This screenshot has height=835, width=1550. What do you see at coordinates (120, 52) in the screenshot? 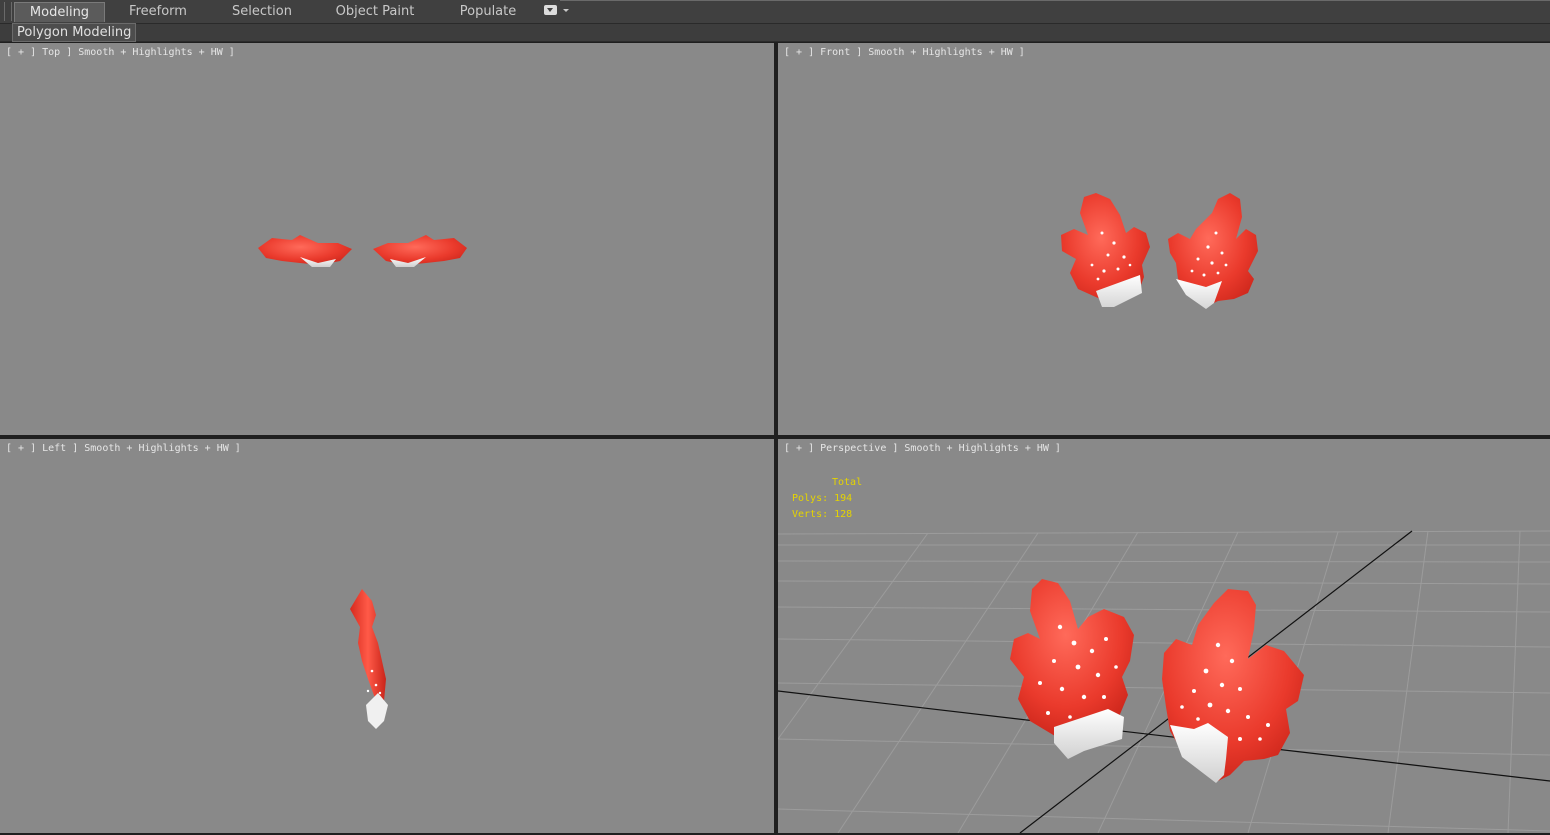
I see `viewport-top-label: [ + ] Top ] Smooth + Highlights + HW ]` at bounding box center [120, 52].